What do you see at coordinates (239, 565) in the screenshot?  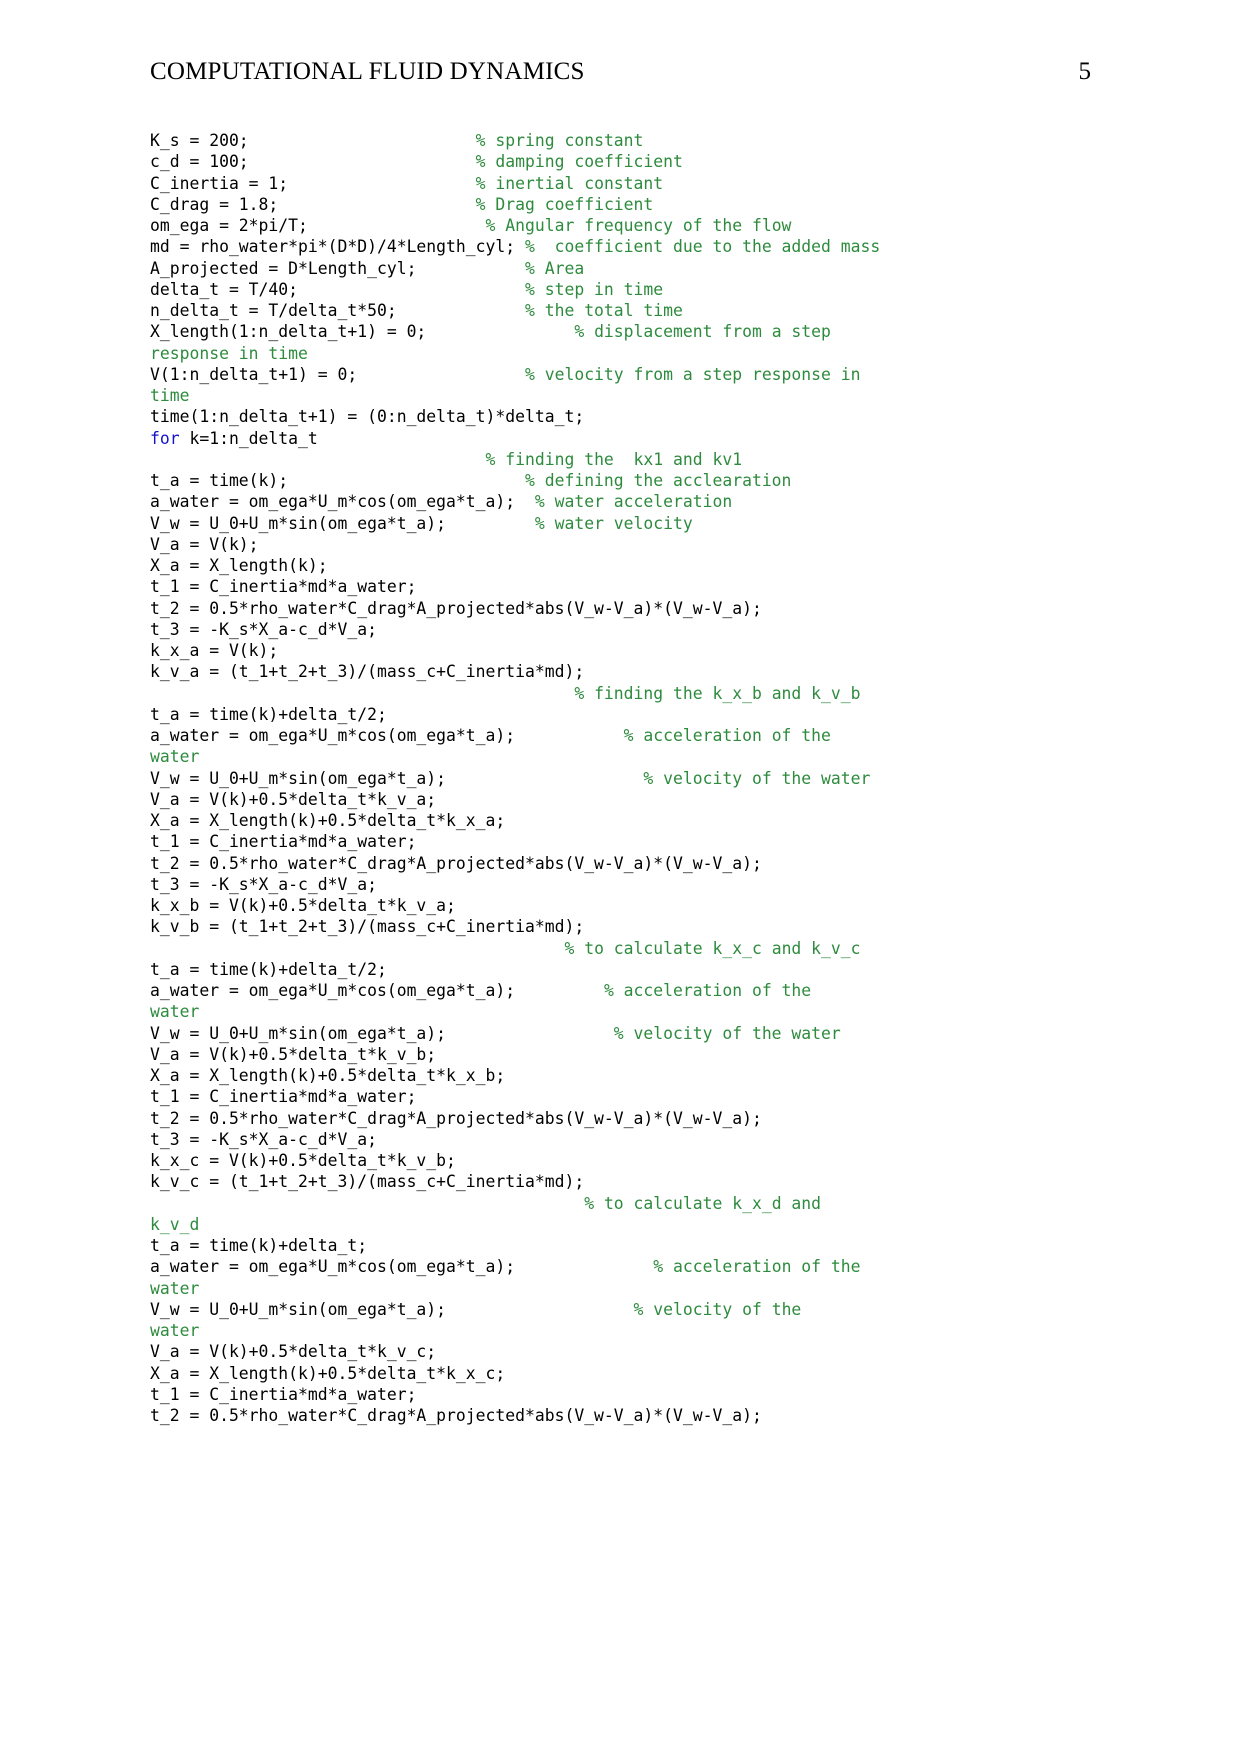 I see `code-text: X_a = X_length(k);` at bounding box center [239, 565].